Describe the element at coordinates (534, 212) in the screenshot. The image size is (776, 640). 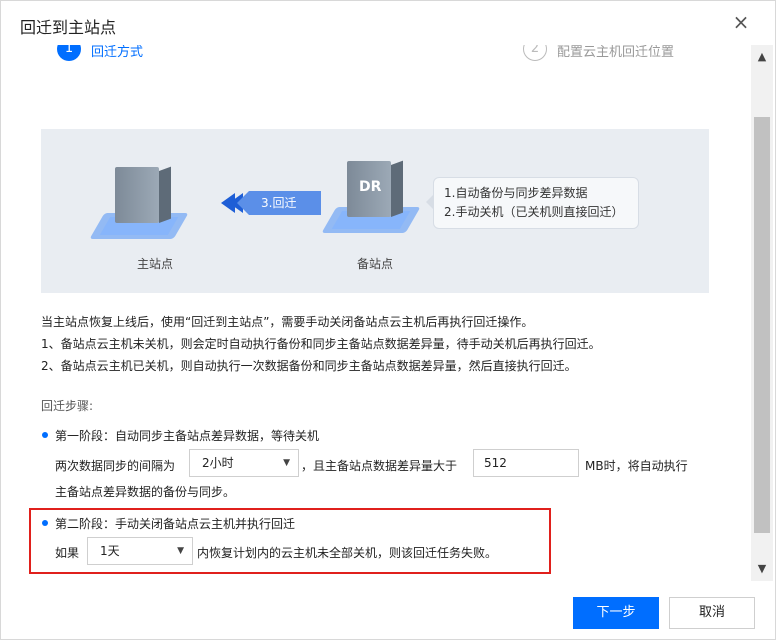
I see `bubble-line-2: 2.手动关机（已关机则直接回迁）` at that location.